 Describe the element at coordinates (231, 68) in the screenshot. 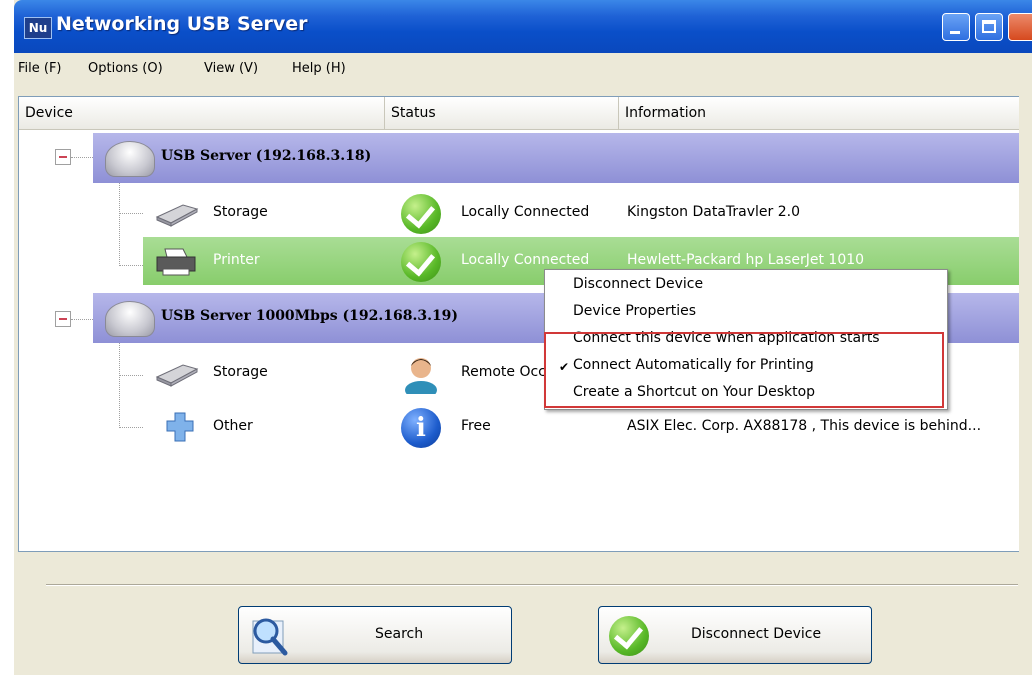

I see `menu-view: View (V)` at that location.